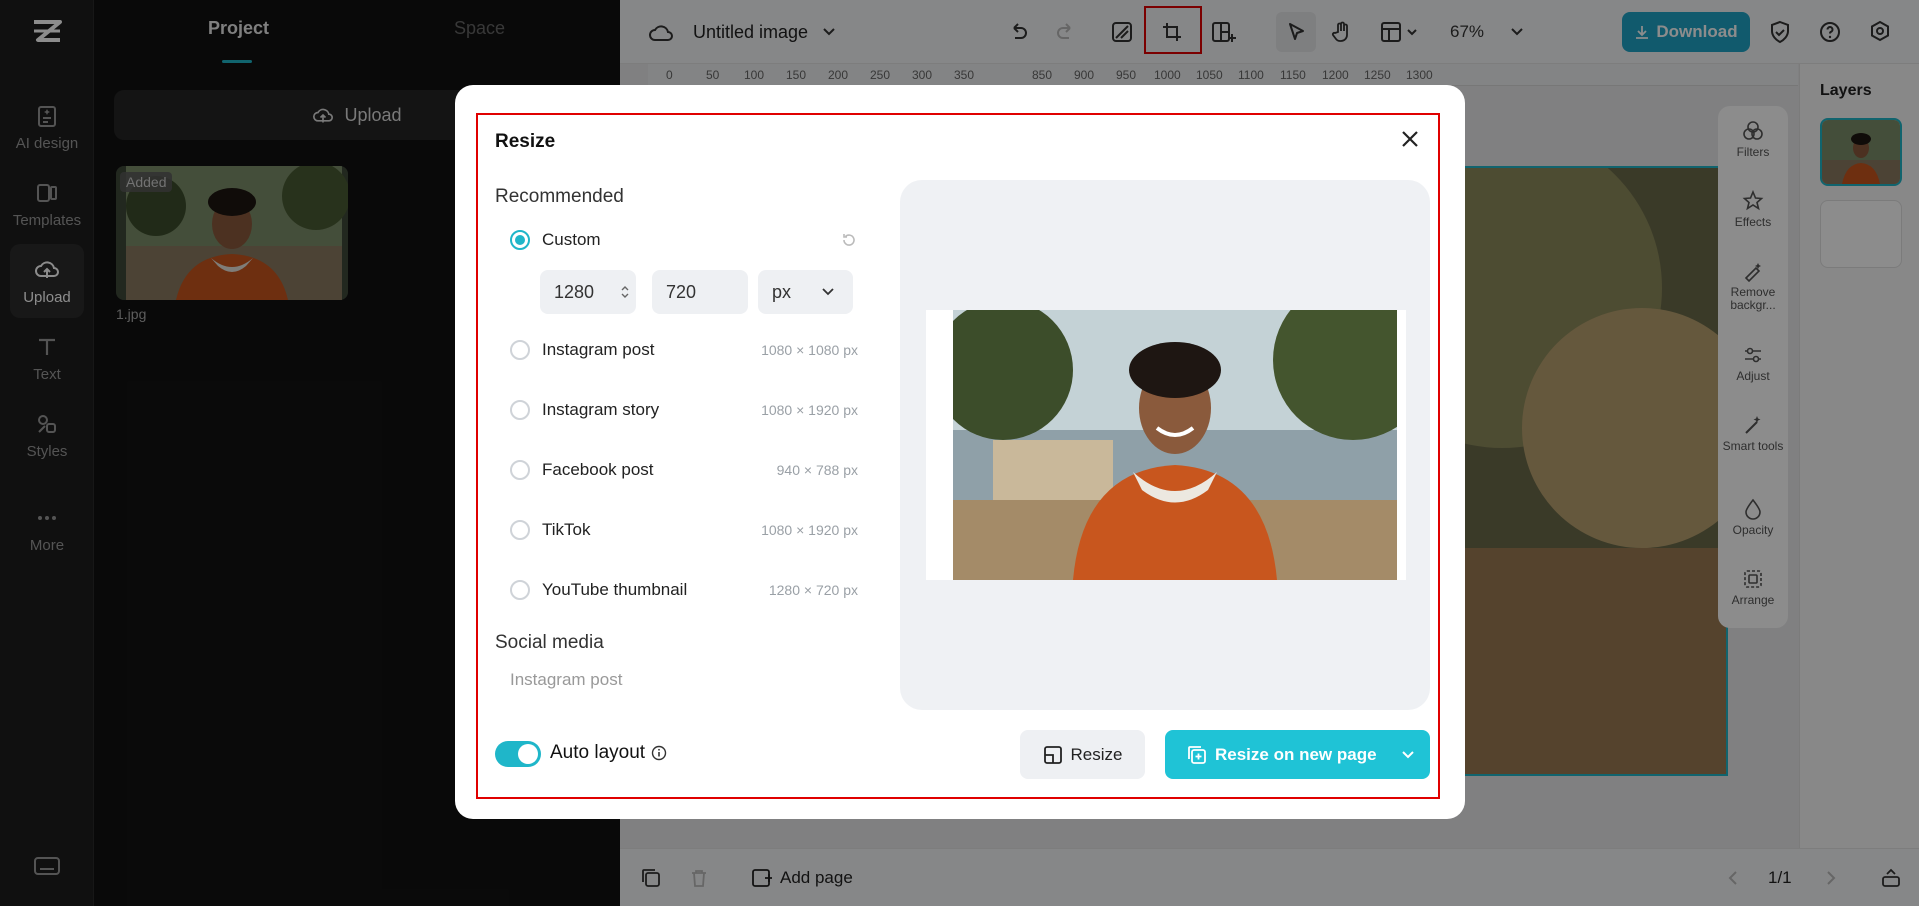 Image resolution: width=1919 pixels, height=906 pixels. I want to click on option-dims: 940 × 788 px, so click(817, 470).